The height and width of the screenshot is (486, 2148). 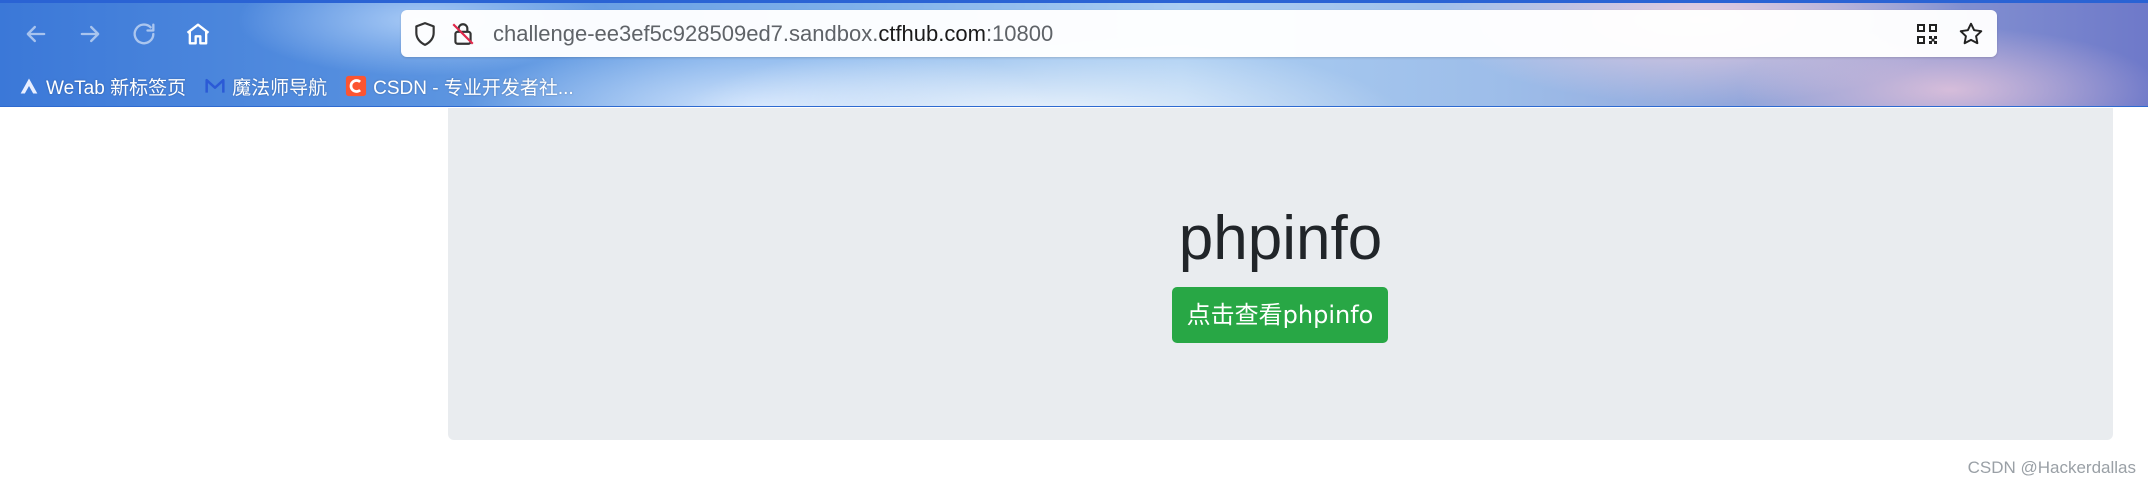 I want to click on shield-icon, so click(x=425, y=34).